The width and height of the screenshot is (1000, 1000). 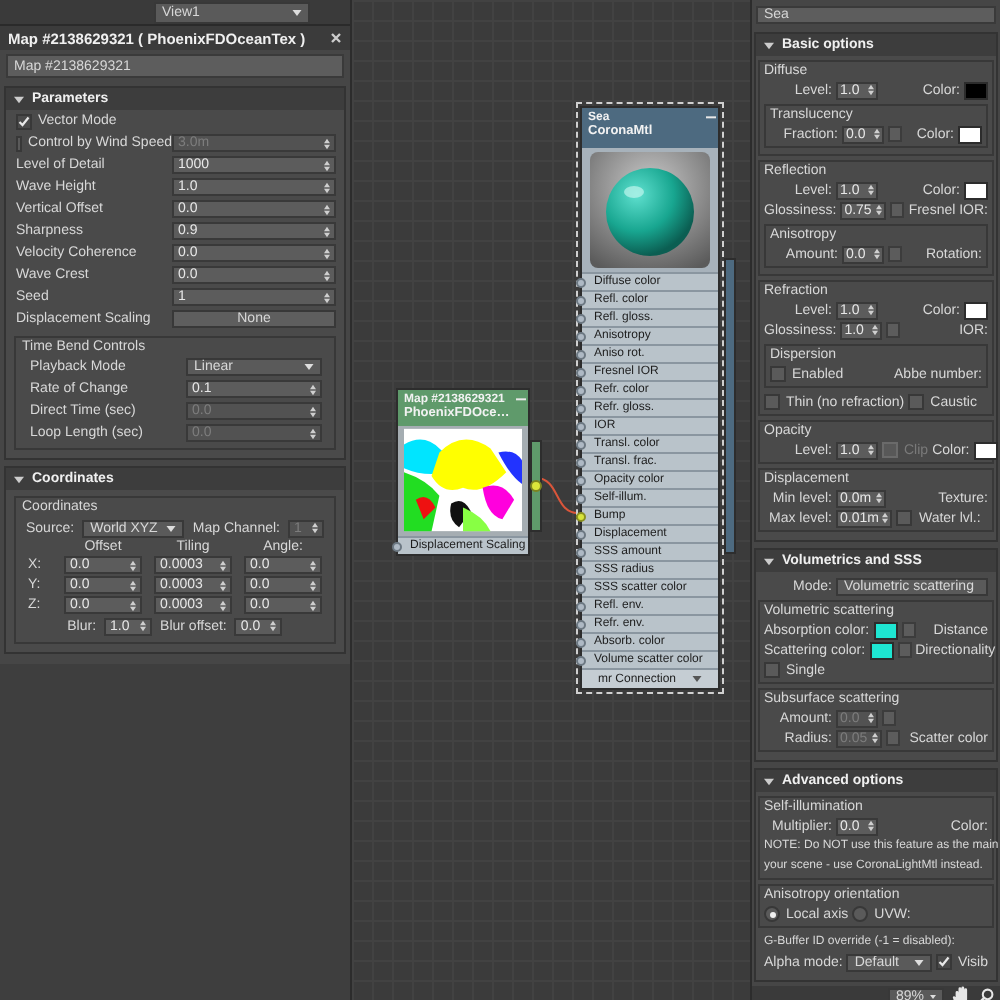 I want to click on search-icon, so click(x=986, y=994).